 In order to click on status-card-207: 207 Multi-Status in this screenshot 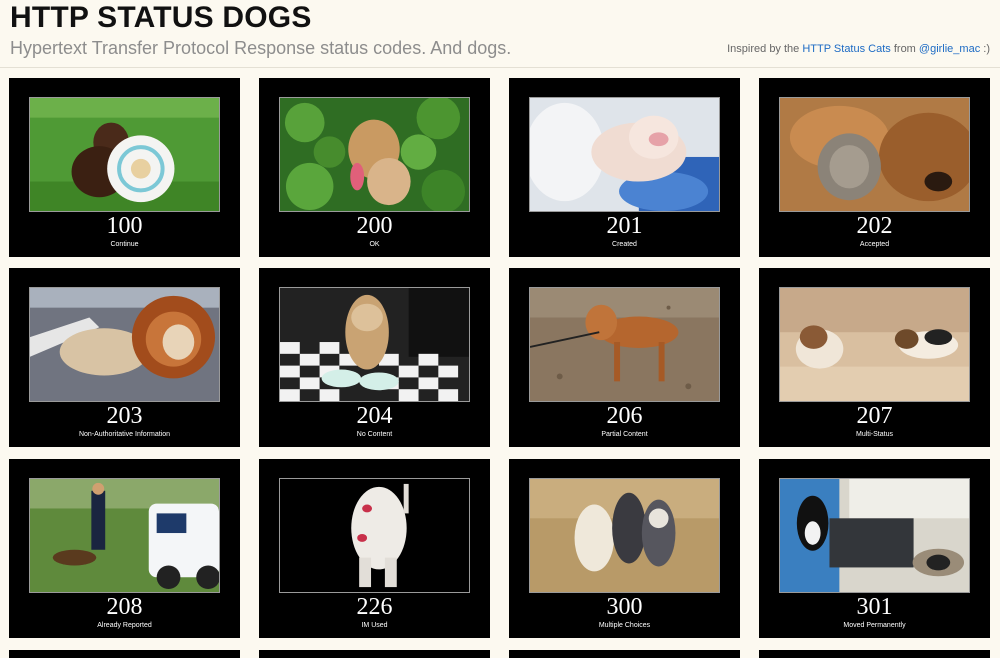, I will do `click(874, 357)`.